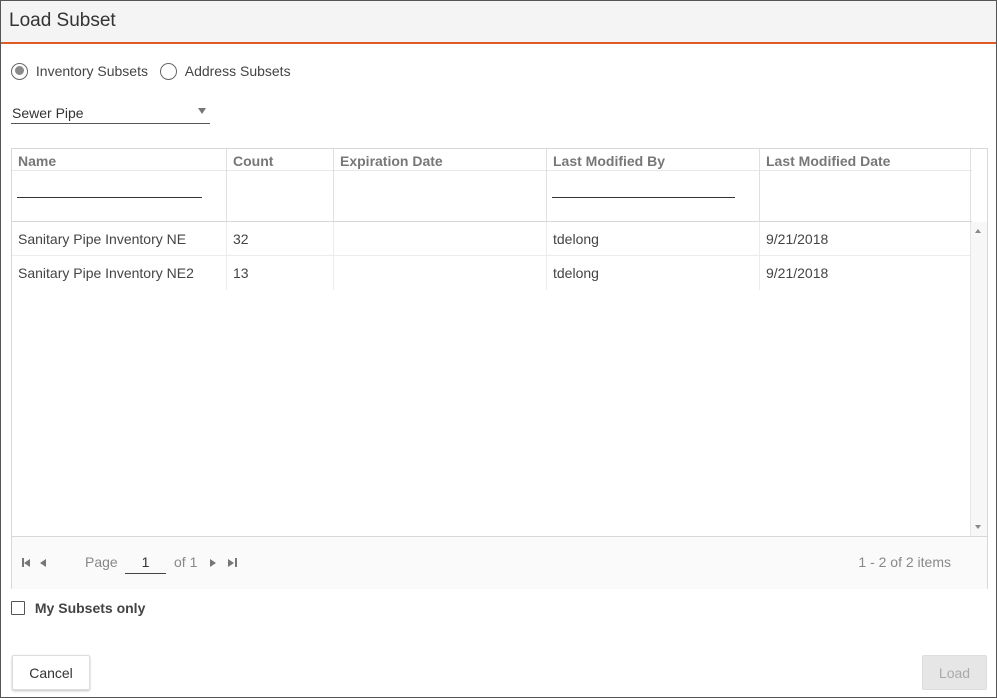  What do you see at coordinates (499, 562) in the screenshot?
I see `grid-pager: Page of 1 1 - 2 of 2 items` at bounding box center [499, 562].